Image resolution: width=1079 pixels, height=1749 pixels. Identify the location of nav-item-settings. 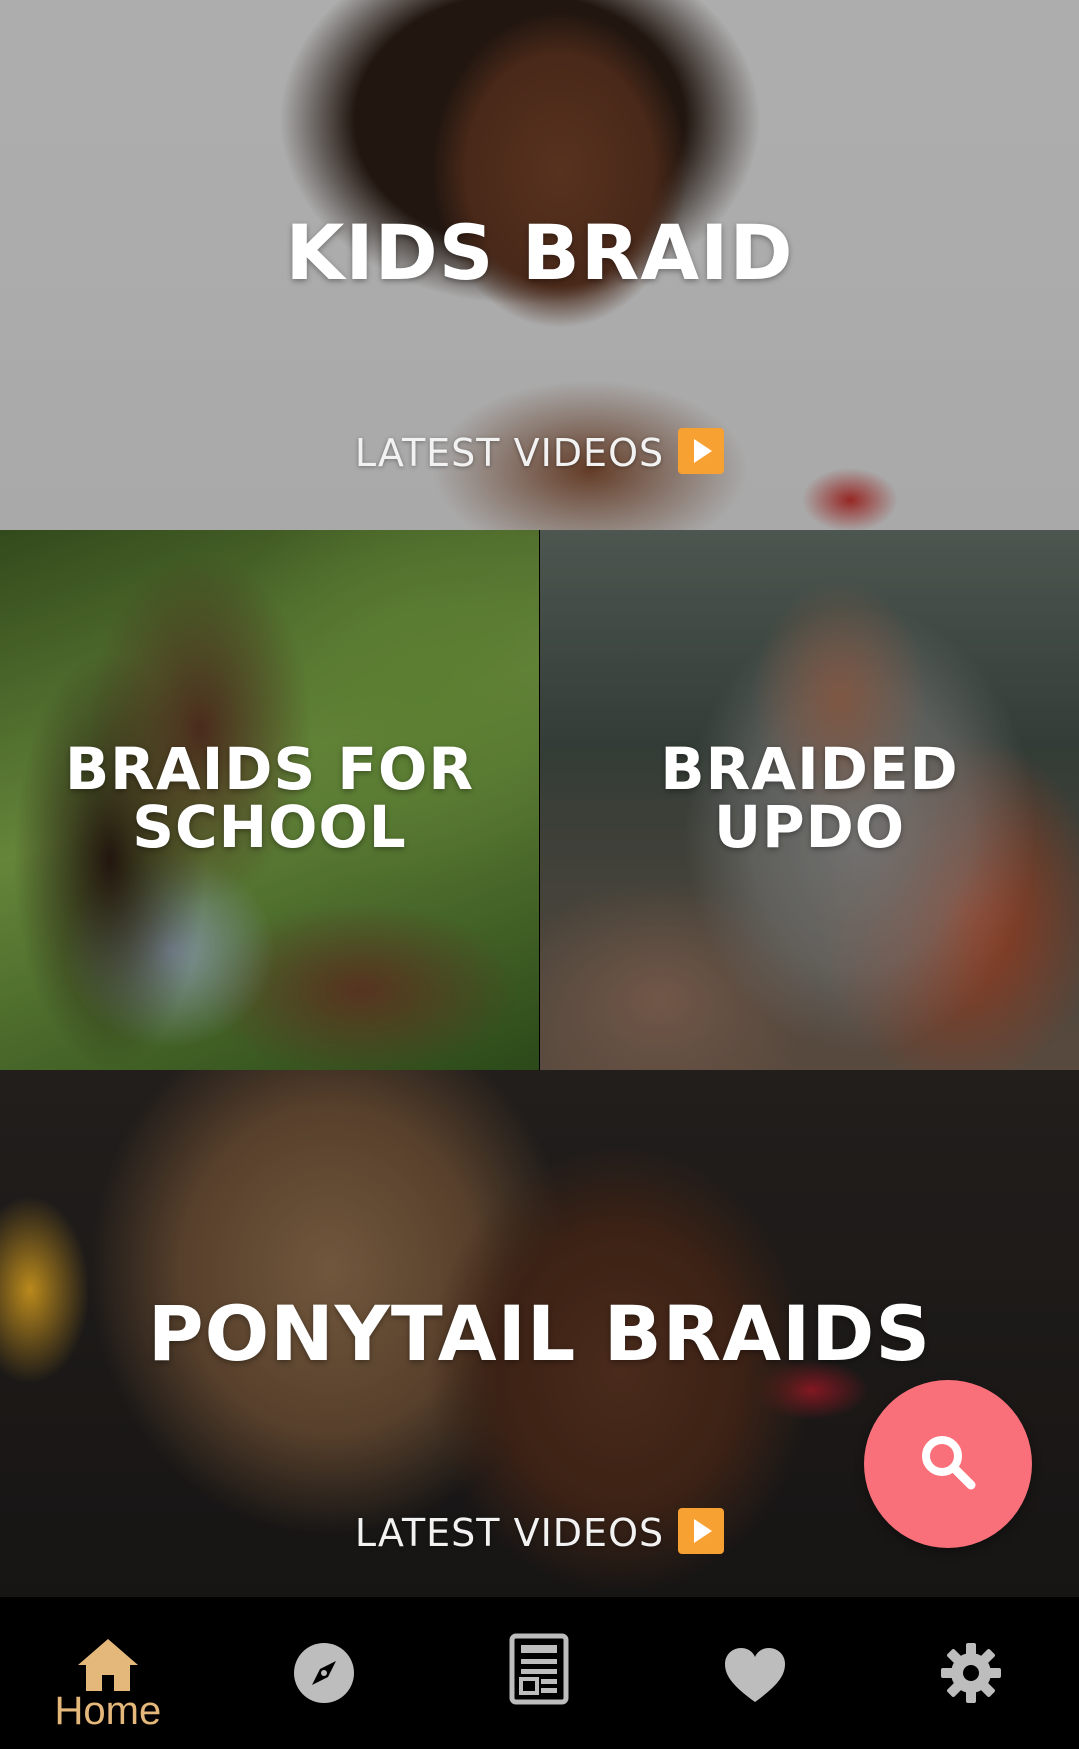
(971, 1673).